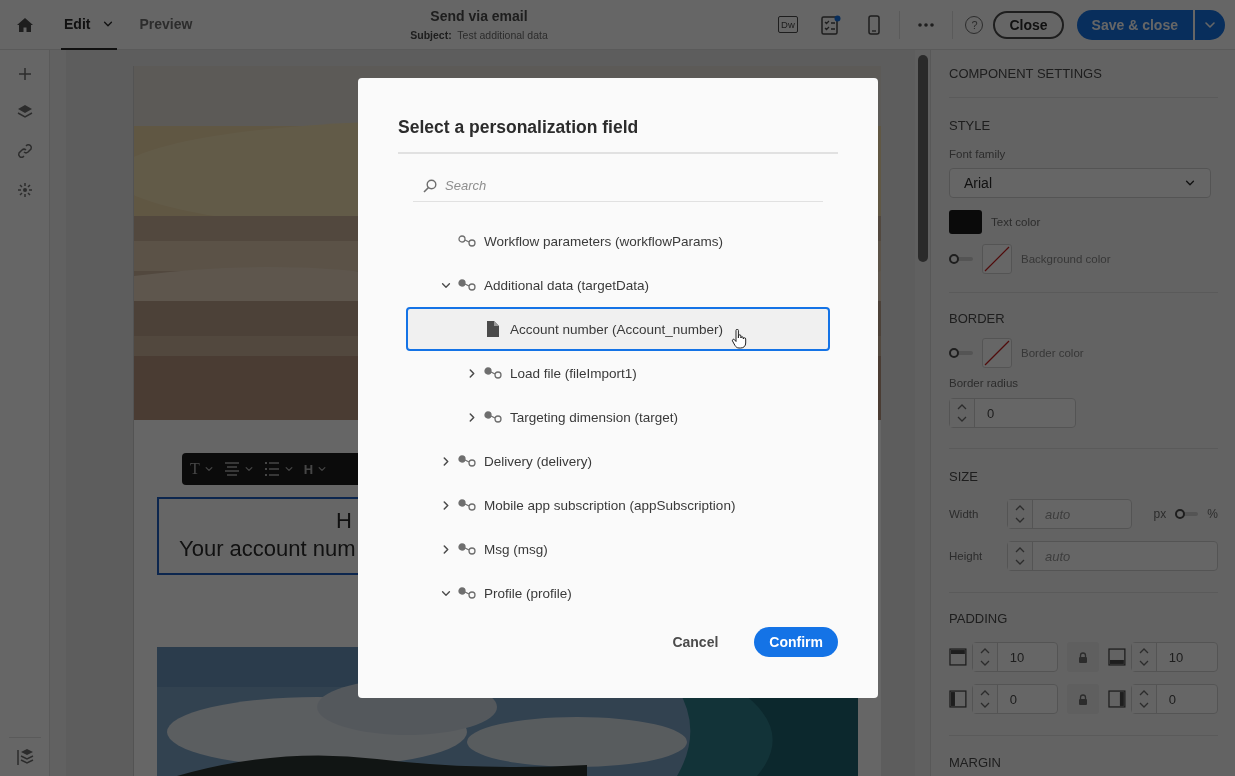 Image resolution: width=1235 pixels, height=776 pixels. Describe the element at coordinates (618, 417) in the screenshot. I see `tree-item: Targeting dimension (target)` at that location.